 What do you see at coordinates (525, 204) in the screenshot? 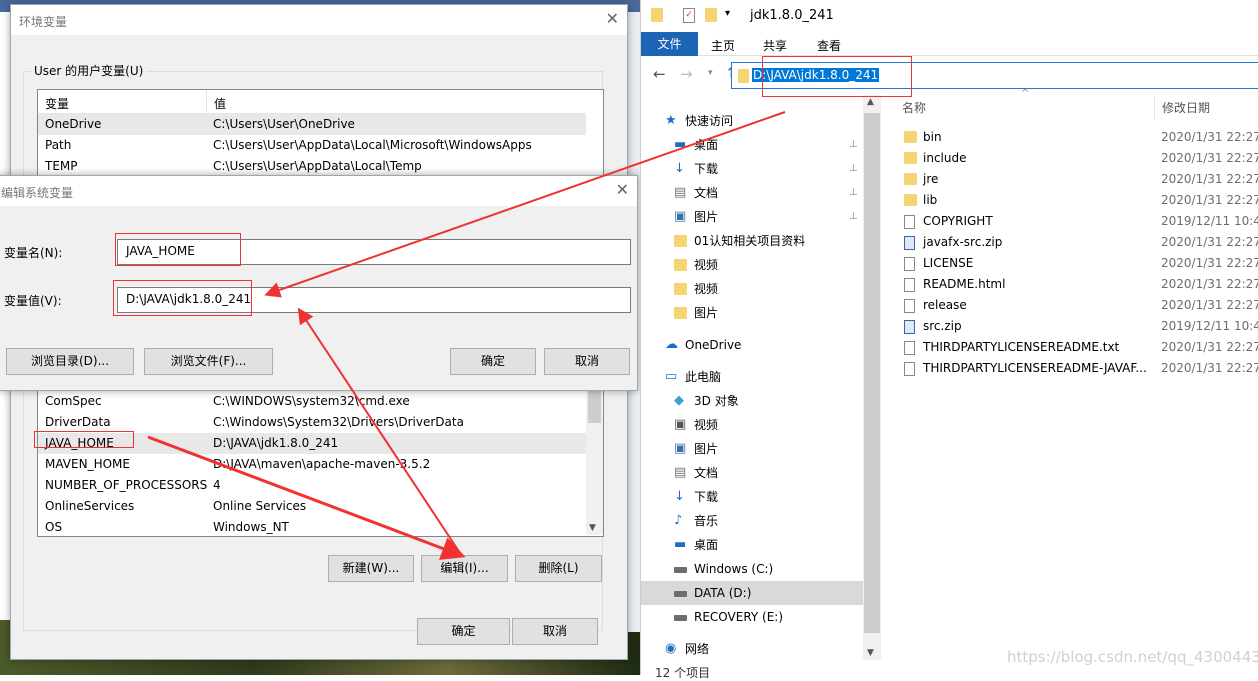
I see `arrow-address-to-value` at bounding box center [525, 204].